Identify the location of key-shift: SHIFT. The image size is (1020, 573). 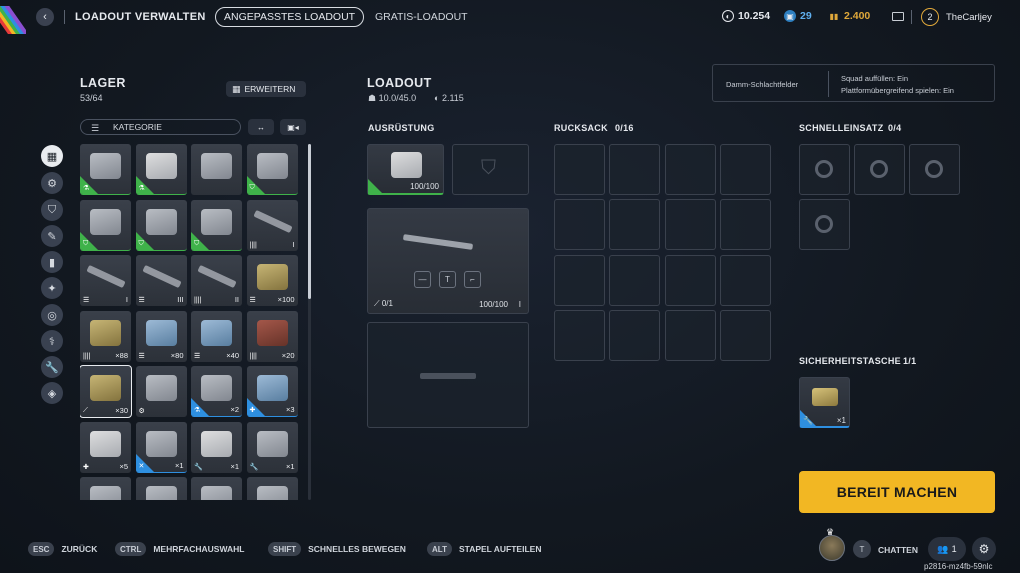
(285, 549).